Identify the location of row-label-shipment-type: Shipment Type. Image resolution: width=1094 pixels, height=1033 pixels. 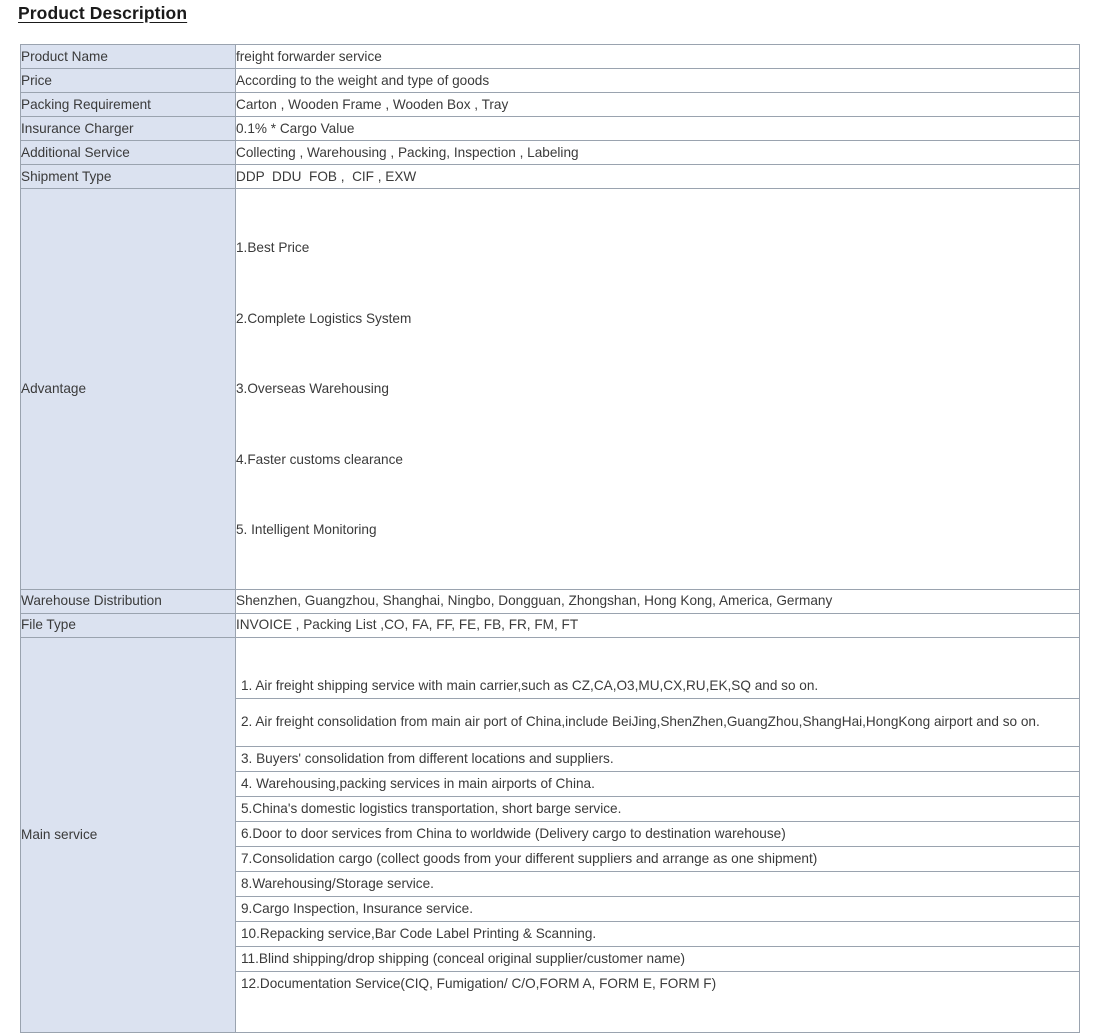
(128, 176).